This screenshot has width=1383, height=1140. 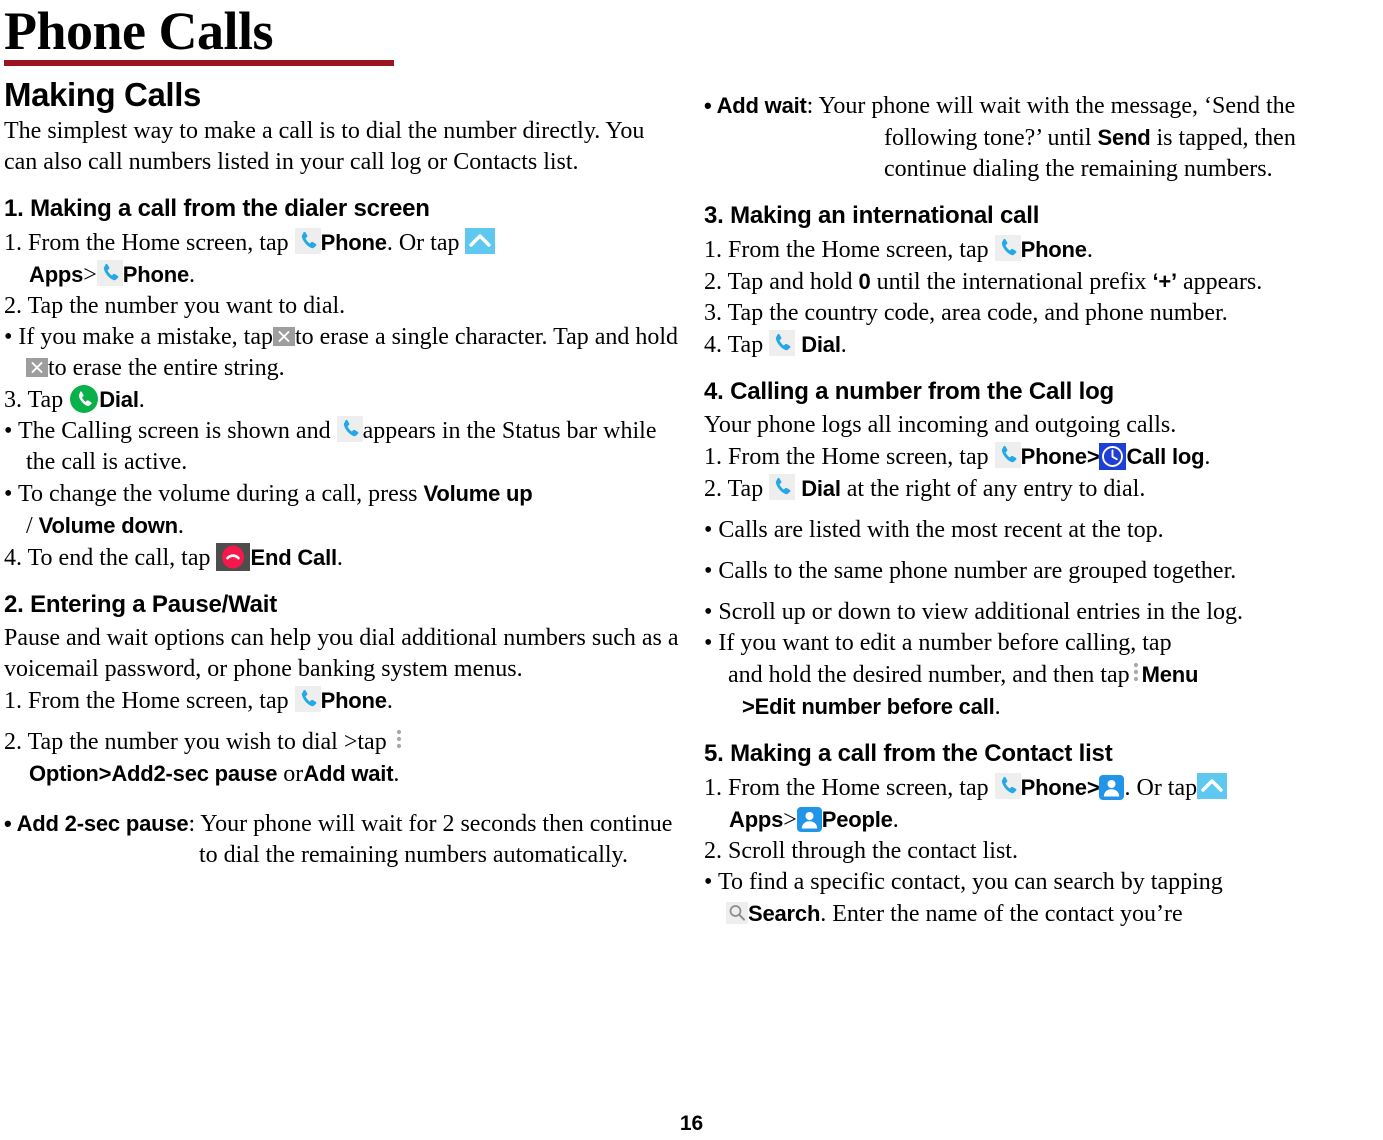 I want to click on step2-item2-gt: >, so click(x=105, y=773).